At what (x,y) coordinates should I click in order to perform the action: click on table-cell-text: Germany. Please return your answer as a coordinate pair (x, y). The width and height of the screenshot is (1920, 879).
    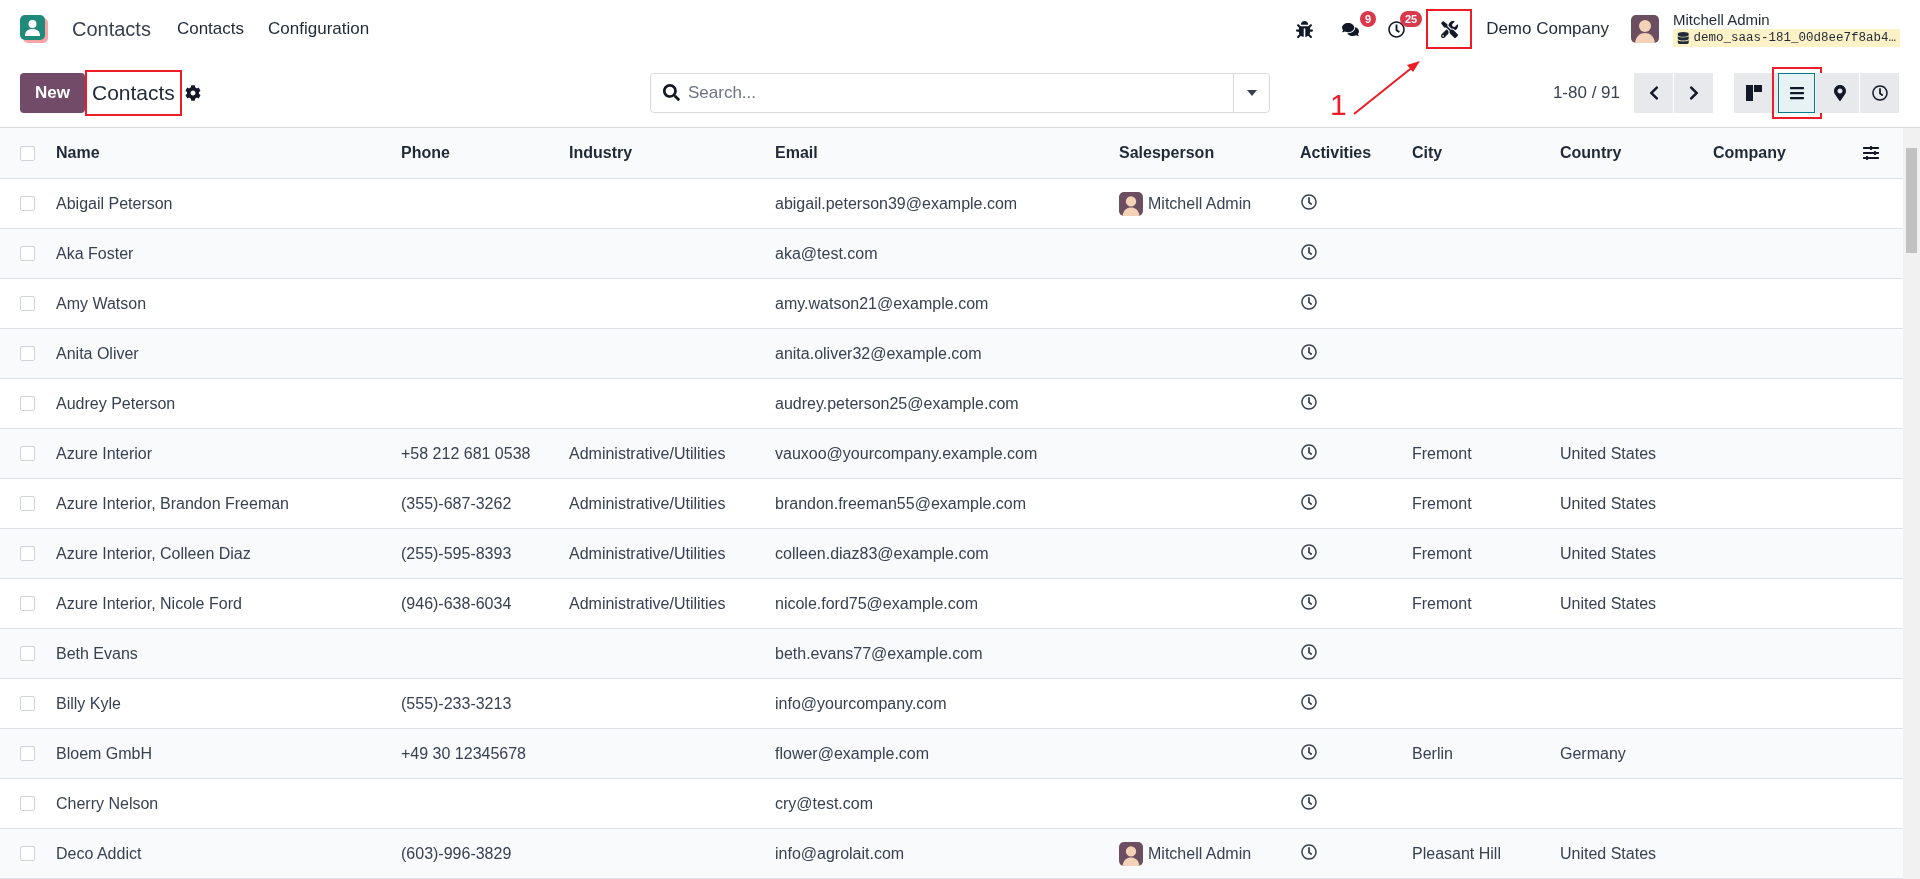
    Looking at the image, I should click on (1593, 753).